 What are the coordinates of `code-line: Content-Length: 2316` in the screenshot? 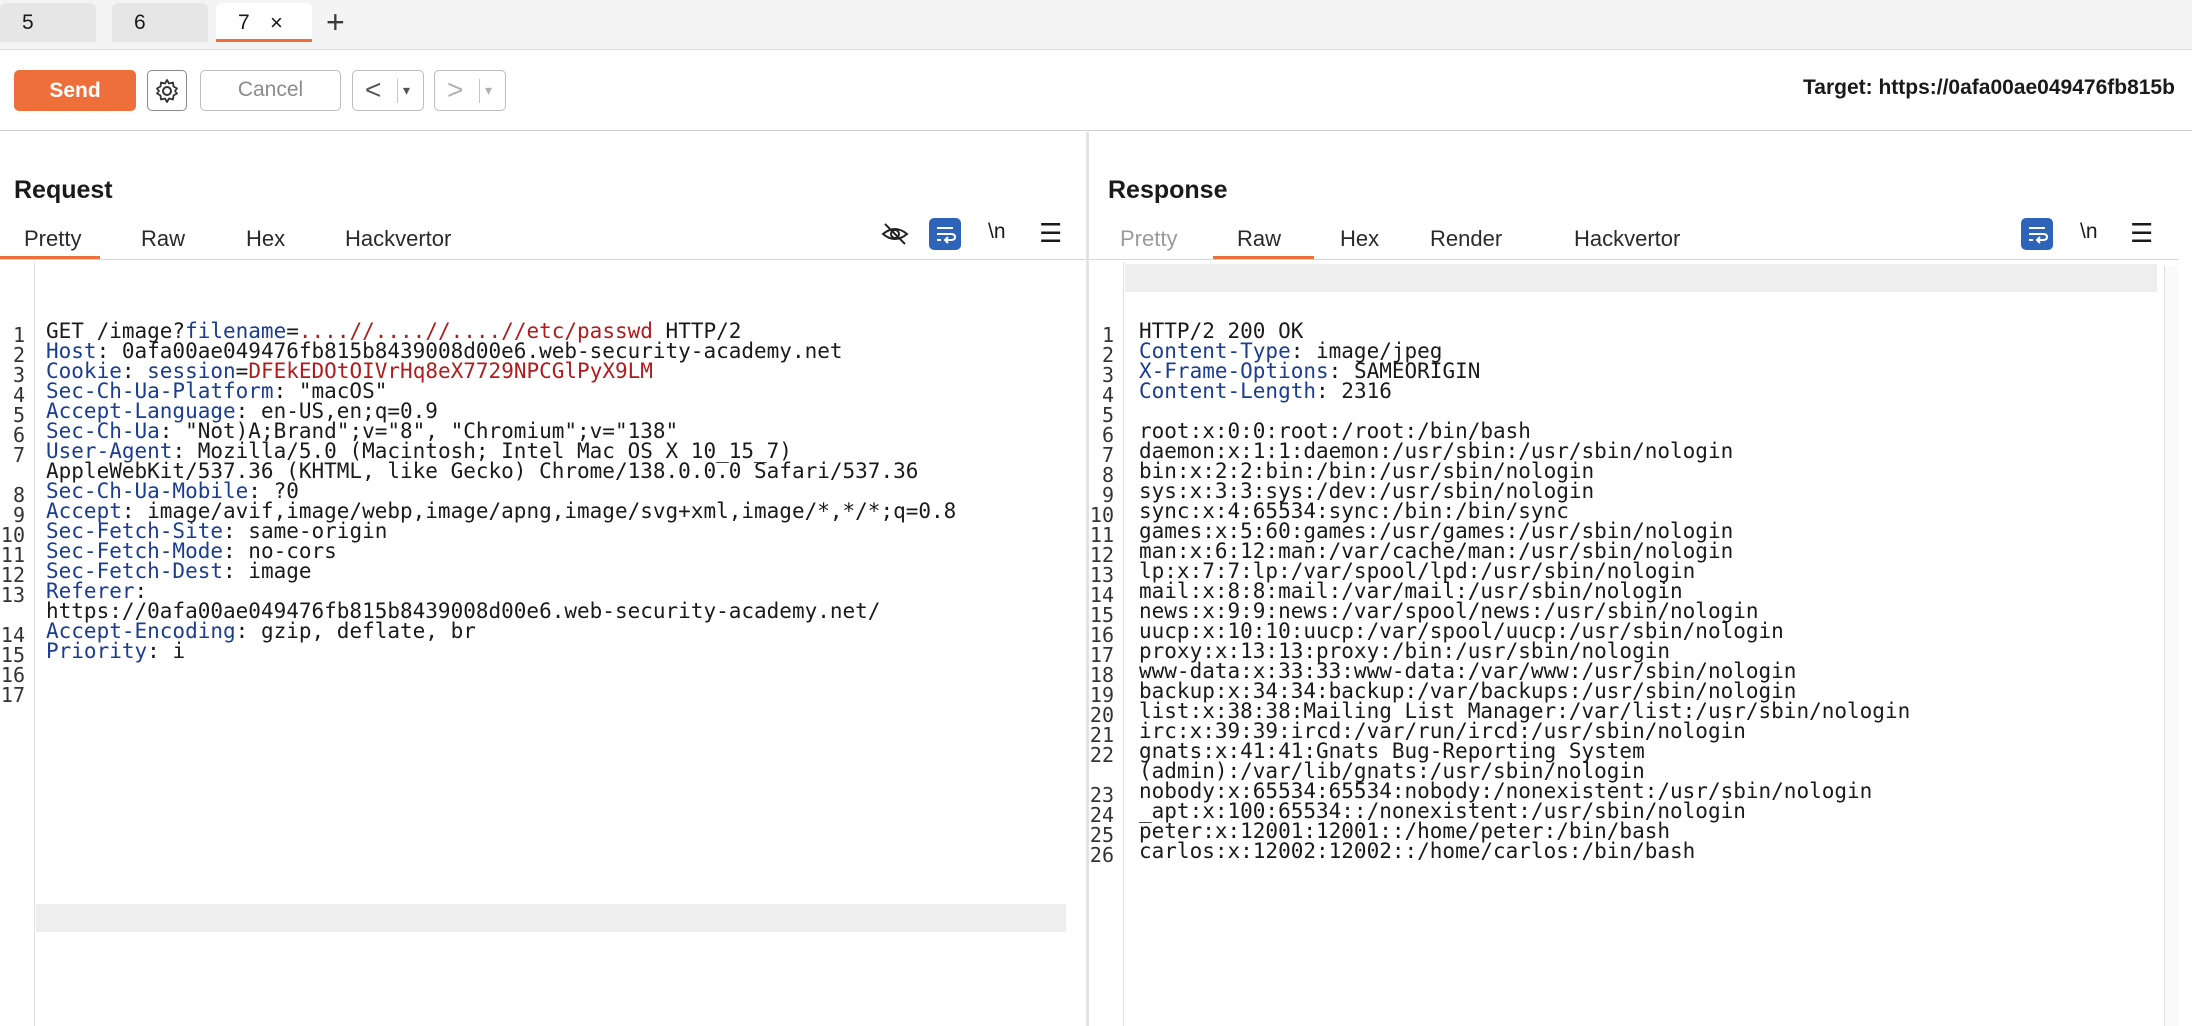 It's located at (1265, 391).